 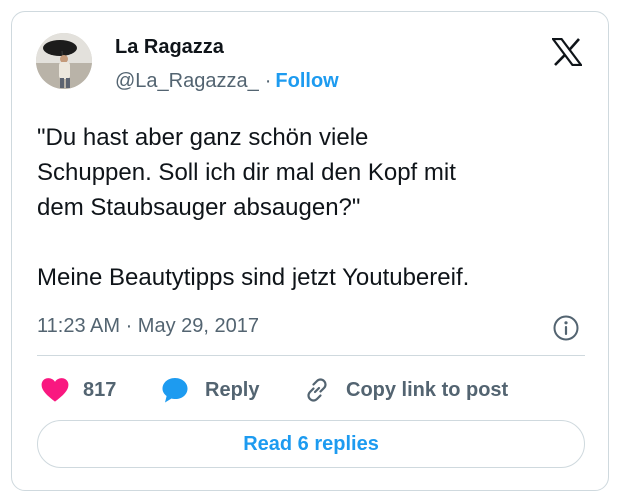 What do you see at coordinates (64, 61) in the screenshot?
I see `avatar` at bounding box center [64, 61].